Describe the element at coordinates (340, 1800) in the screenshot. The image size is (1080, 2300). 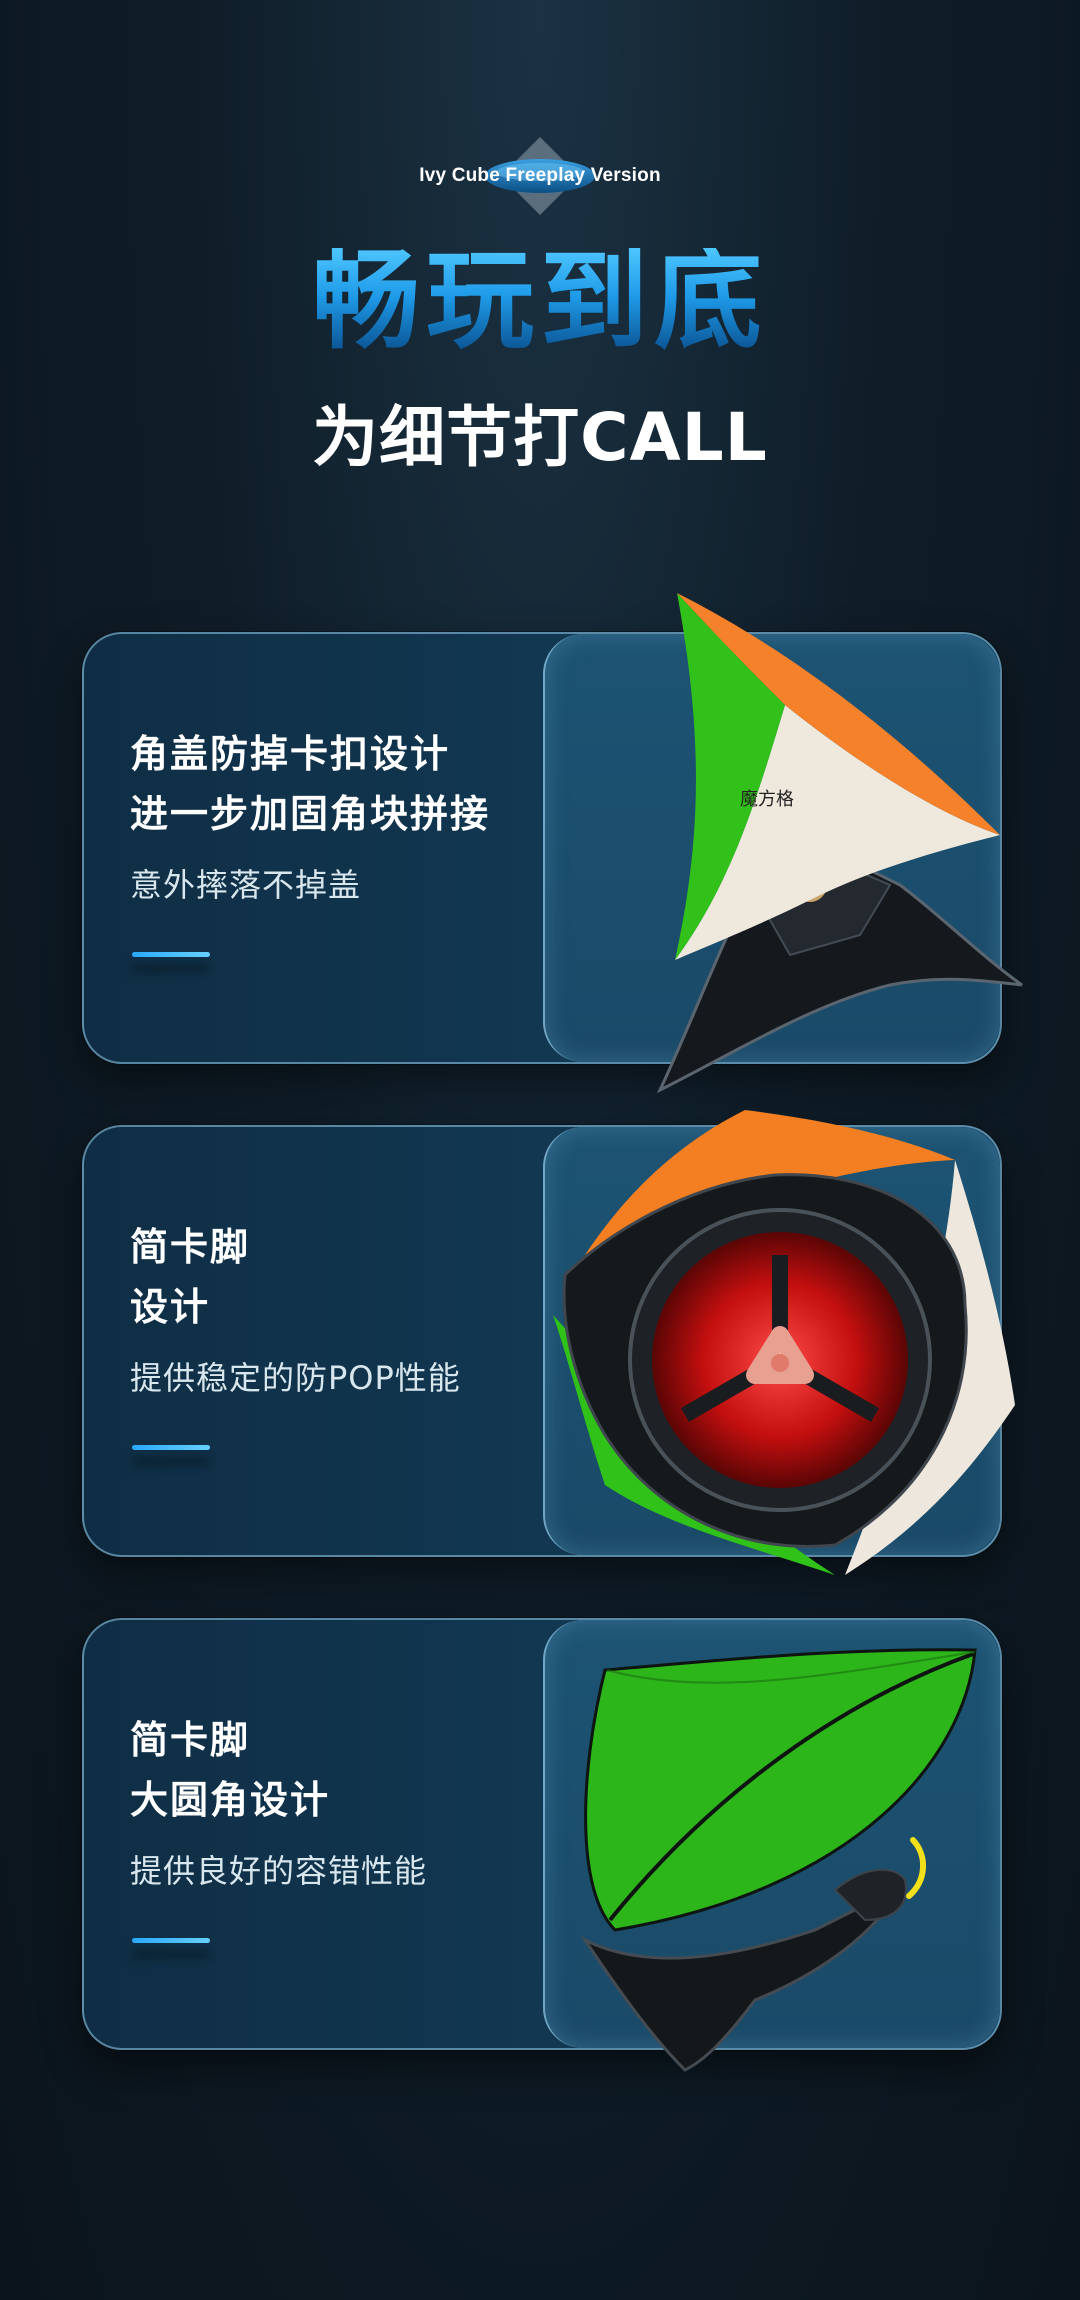
I see `feature-text: 简卡脚 大圆角设计 提供良好的容错性能` at that location.